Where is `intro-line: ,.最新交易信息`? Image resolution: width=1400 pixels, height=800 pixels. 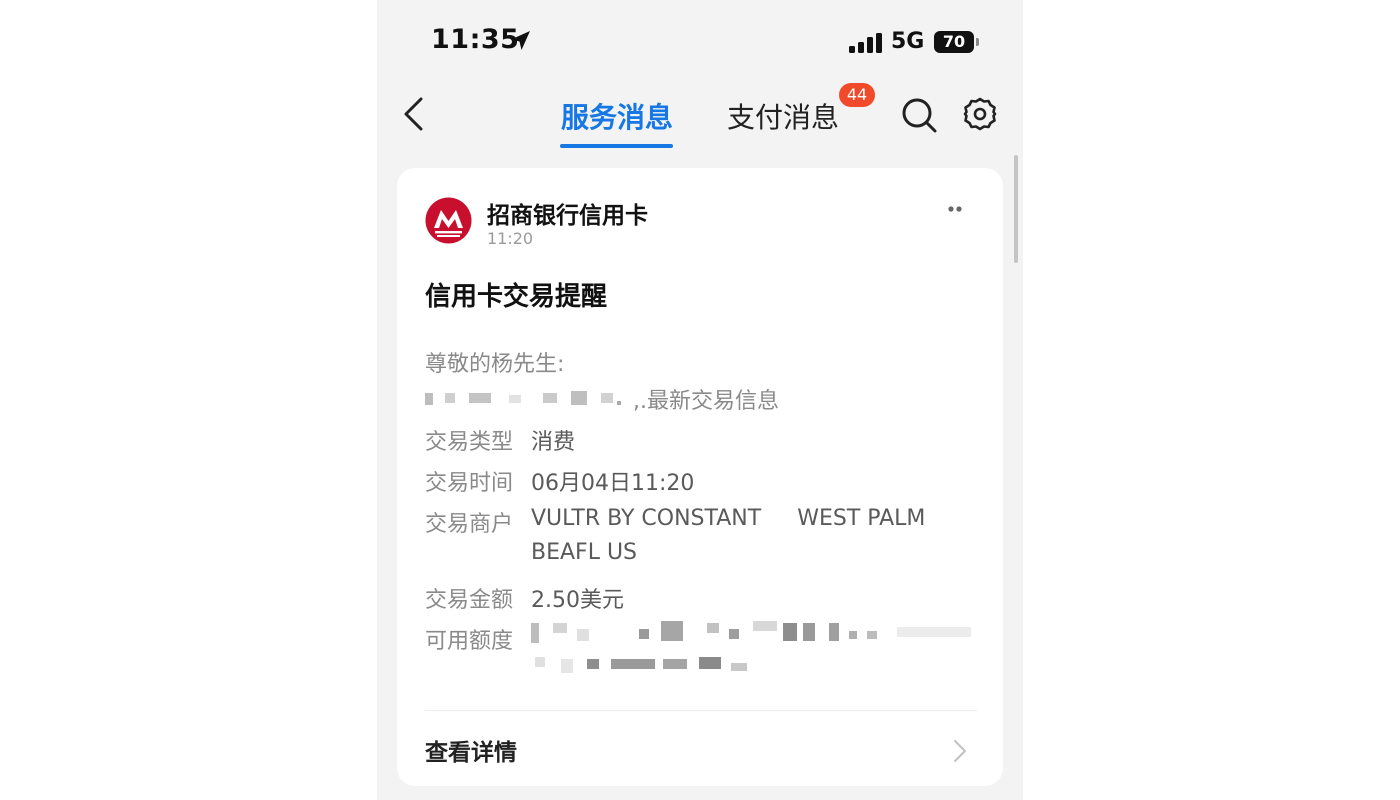
intro-line: ,.最新交易信息 is located at coordinates (605, 398).